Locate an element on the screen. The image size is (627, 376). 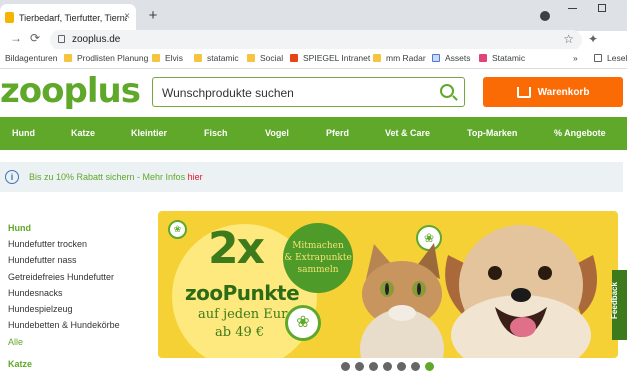
category-vogel: Vogel is located at coordinates (277, 133).